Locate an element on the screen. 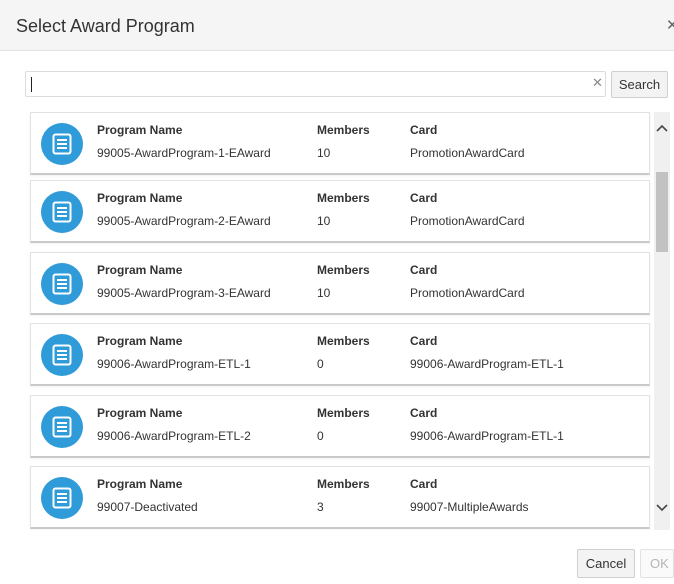 This screenshot has width=674, height=584. search-button: Search is located at coordinates (639, 84).